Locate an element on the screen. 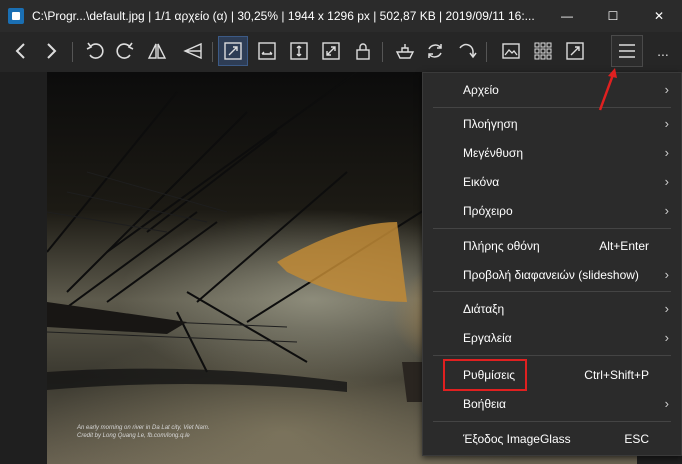 The image size is (682, 464). next-image-button is located at coordinates (51, 51).